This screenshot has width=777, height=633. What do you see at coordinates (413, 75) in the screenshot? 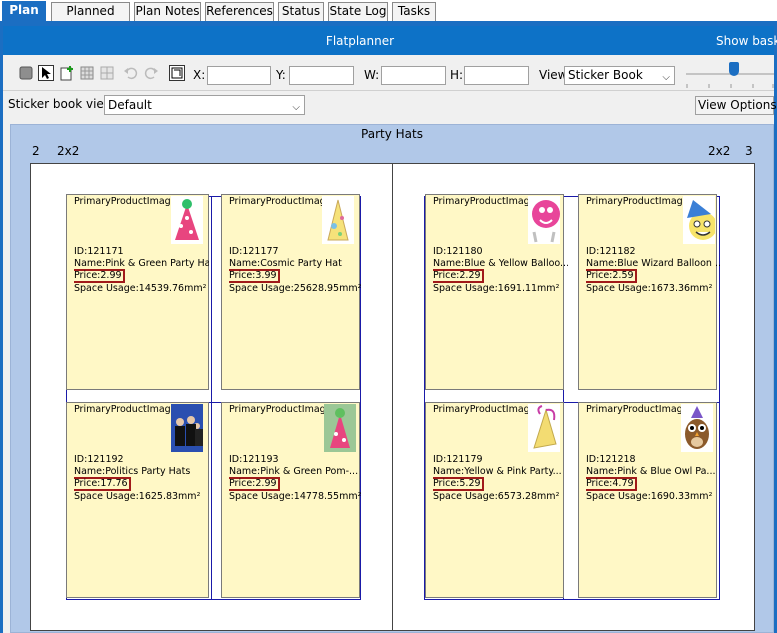
I see `w-input` at bounding box center [413, 75].